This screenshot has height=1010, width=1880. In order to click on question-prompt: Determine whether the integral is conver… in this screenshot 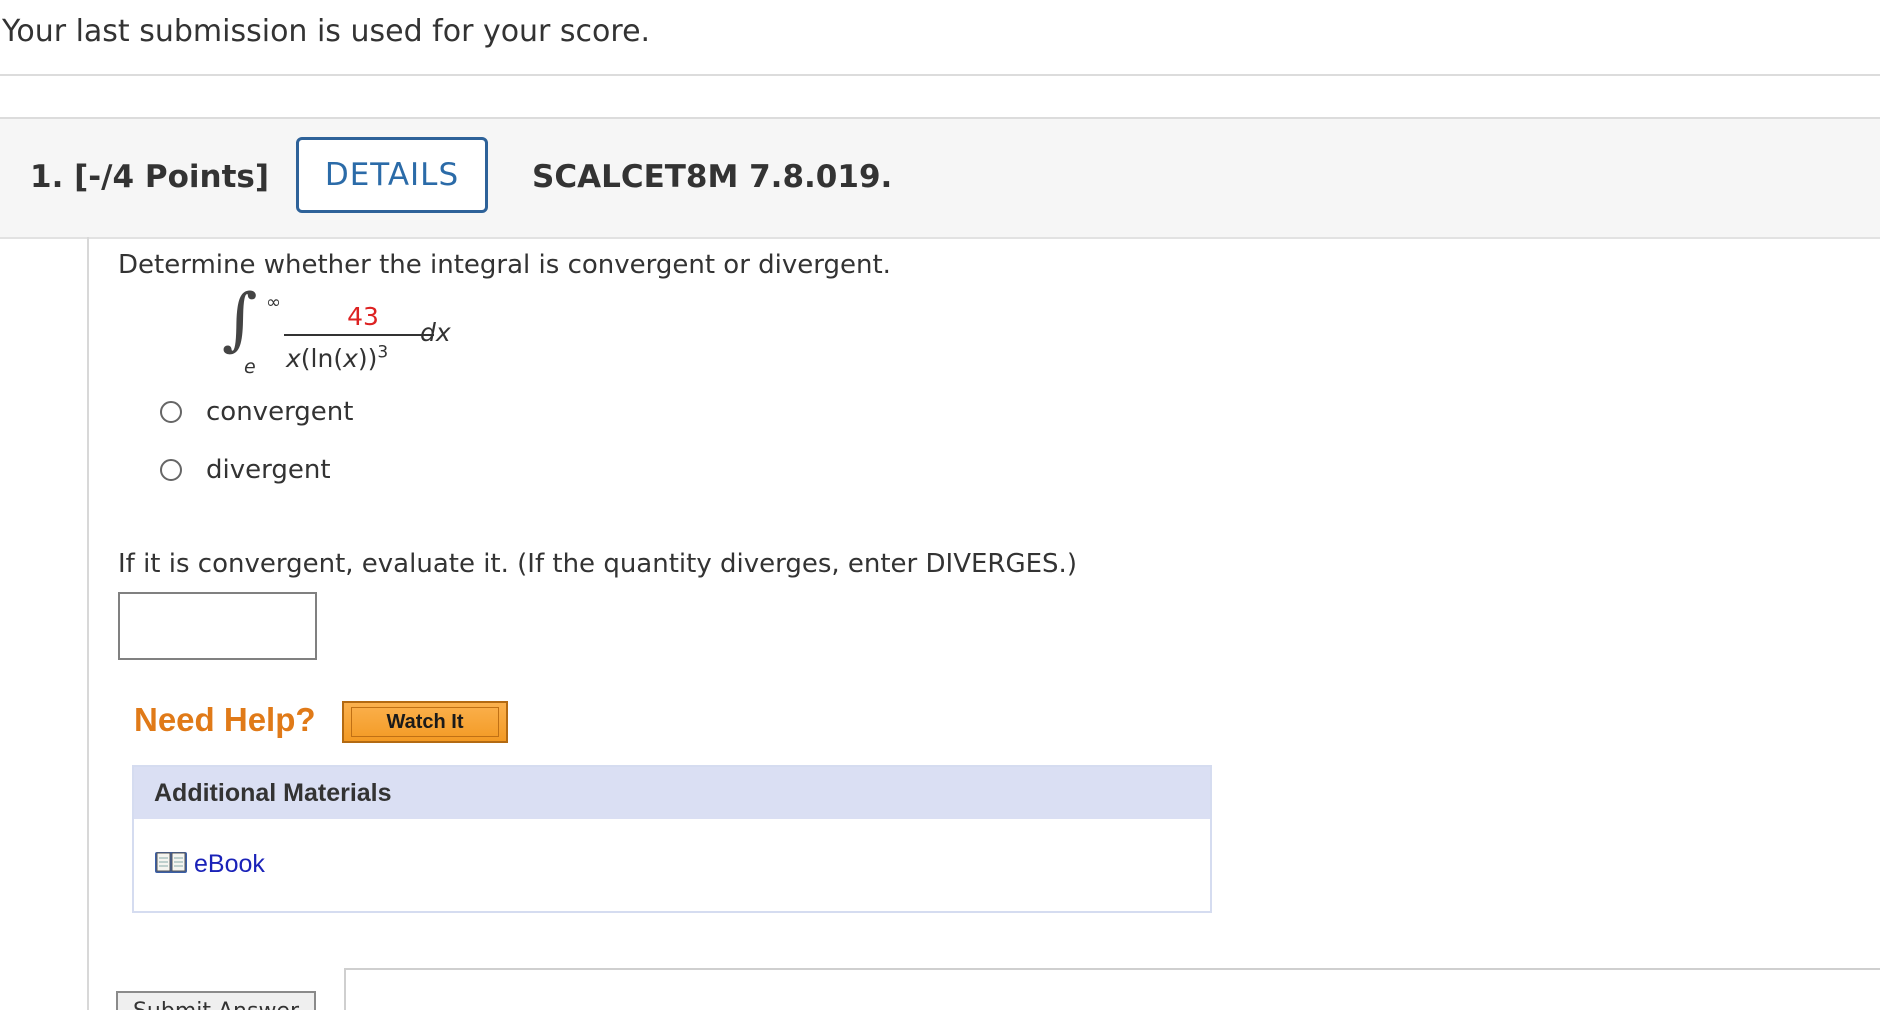, I will do `click(504, 265)`.